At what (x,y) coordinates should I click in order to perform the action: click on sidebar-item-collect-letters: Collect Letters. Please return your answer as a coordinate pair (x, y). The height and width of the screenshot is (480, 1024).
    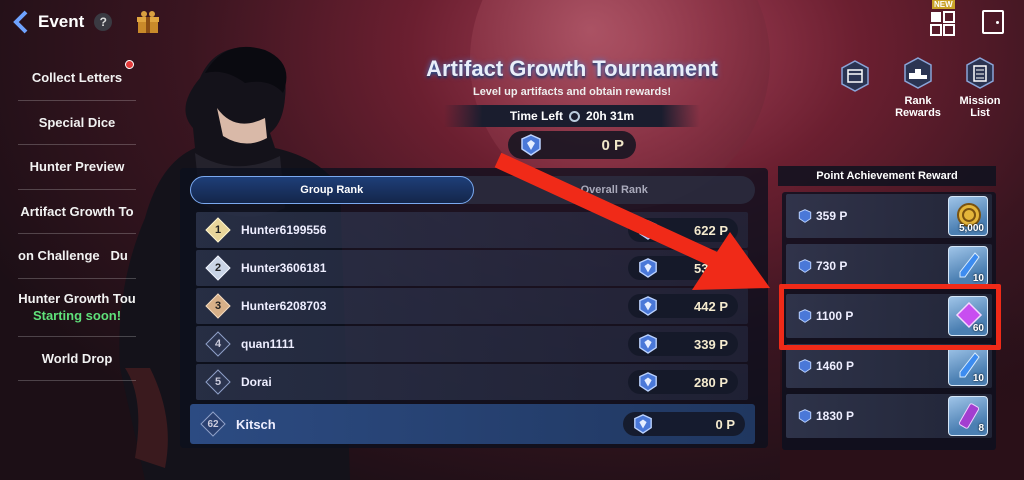
    Looking at the image, I should click on (77, 78).